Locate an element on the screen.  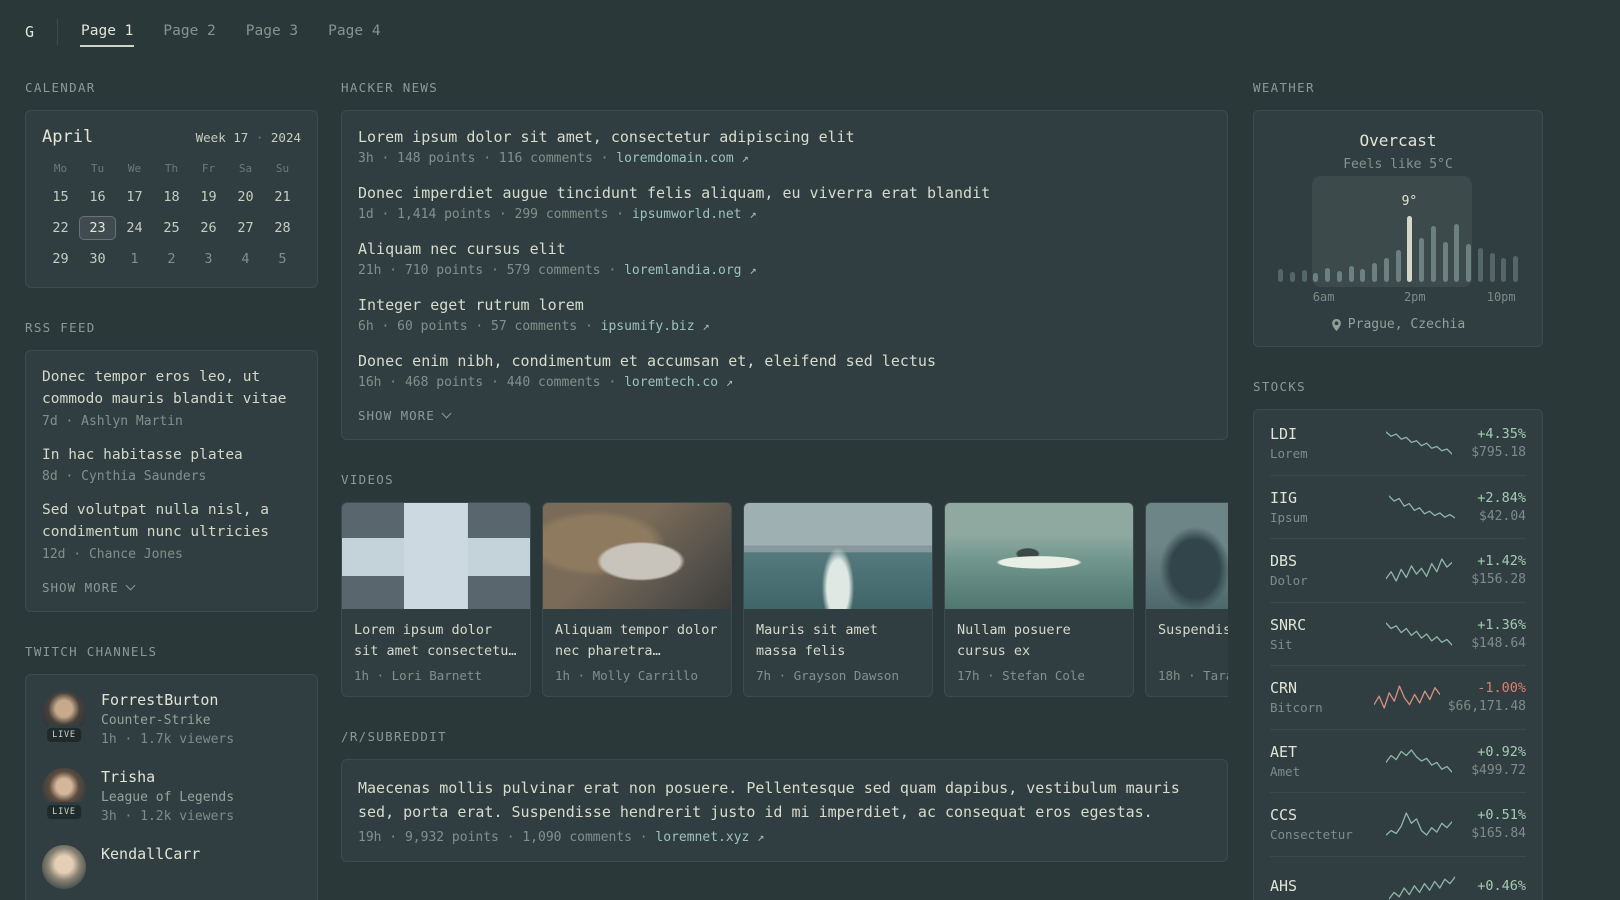
video-card: Suspendisse diam 18h · Tara is located at coordinates (1186, 599).